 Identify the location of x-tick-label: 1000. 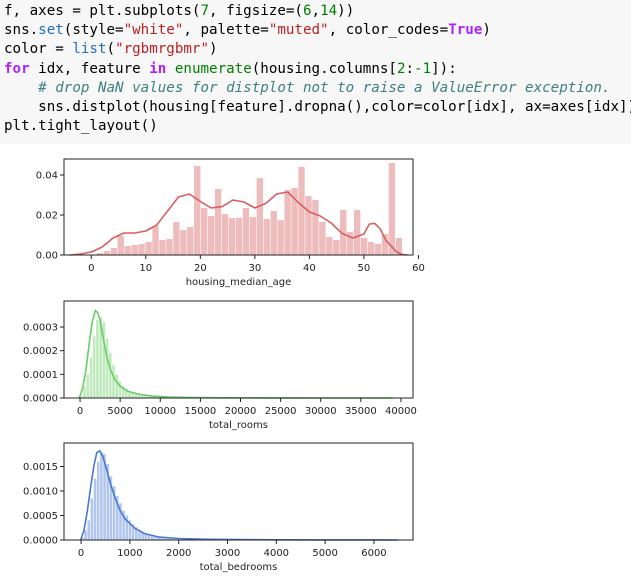
(129, 553).